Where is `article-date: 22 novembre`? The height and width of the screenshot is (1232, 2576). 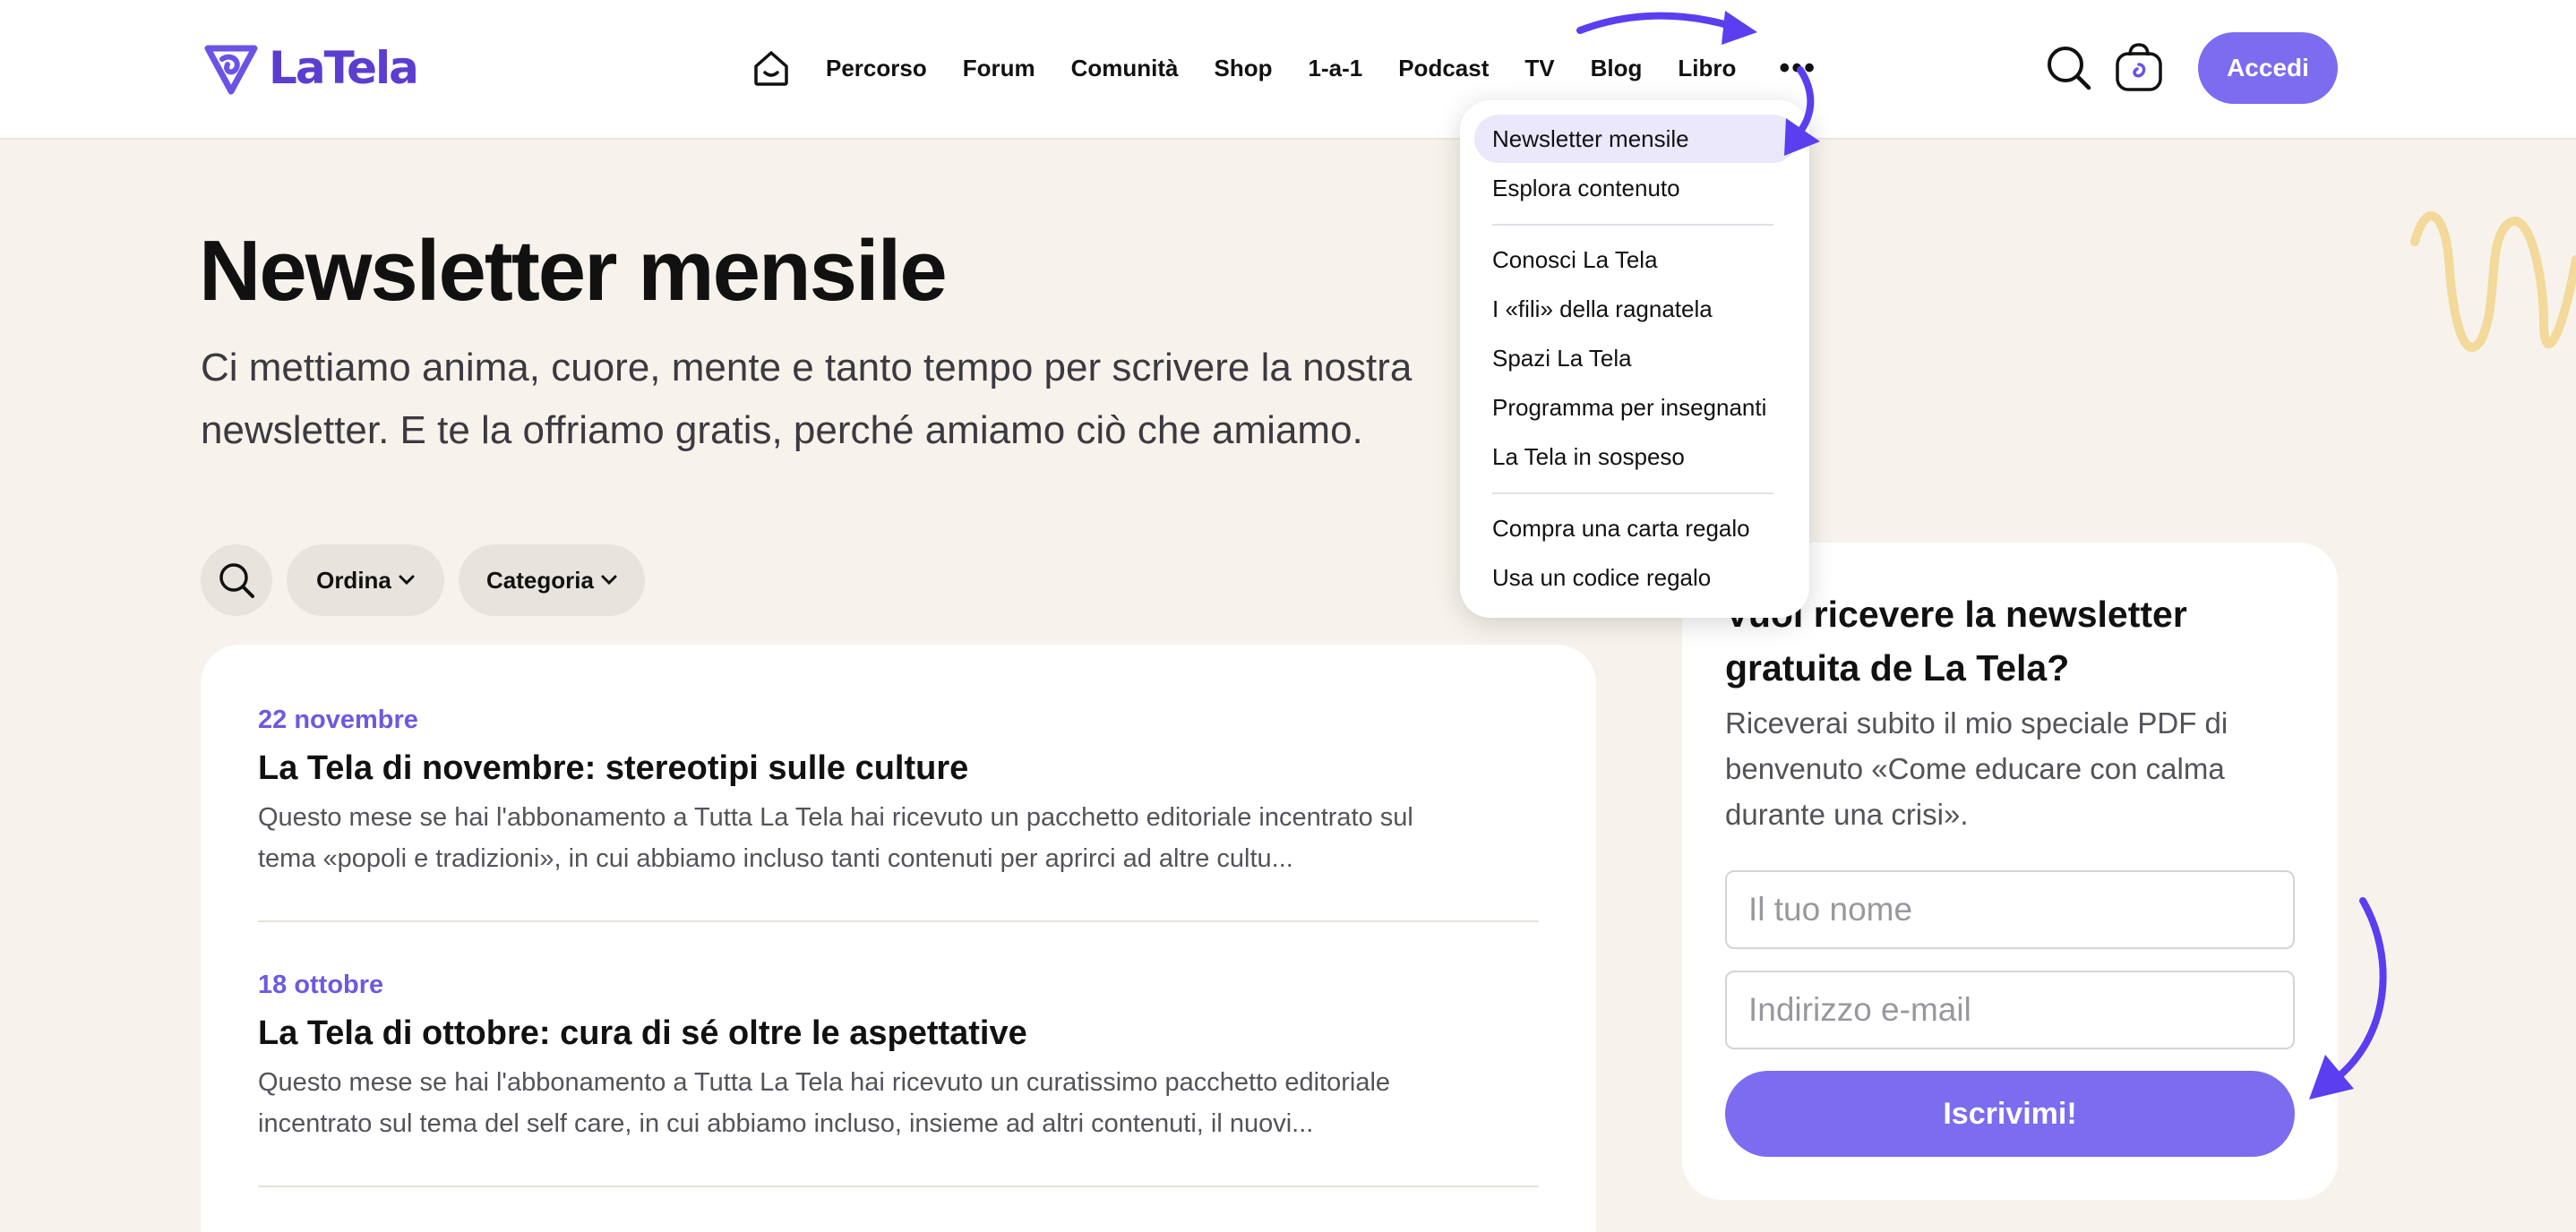 article-date: 22 novembre is located at coordinates (338, 720).